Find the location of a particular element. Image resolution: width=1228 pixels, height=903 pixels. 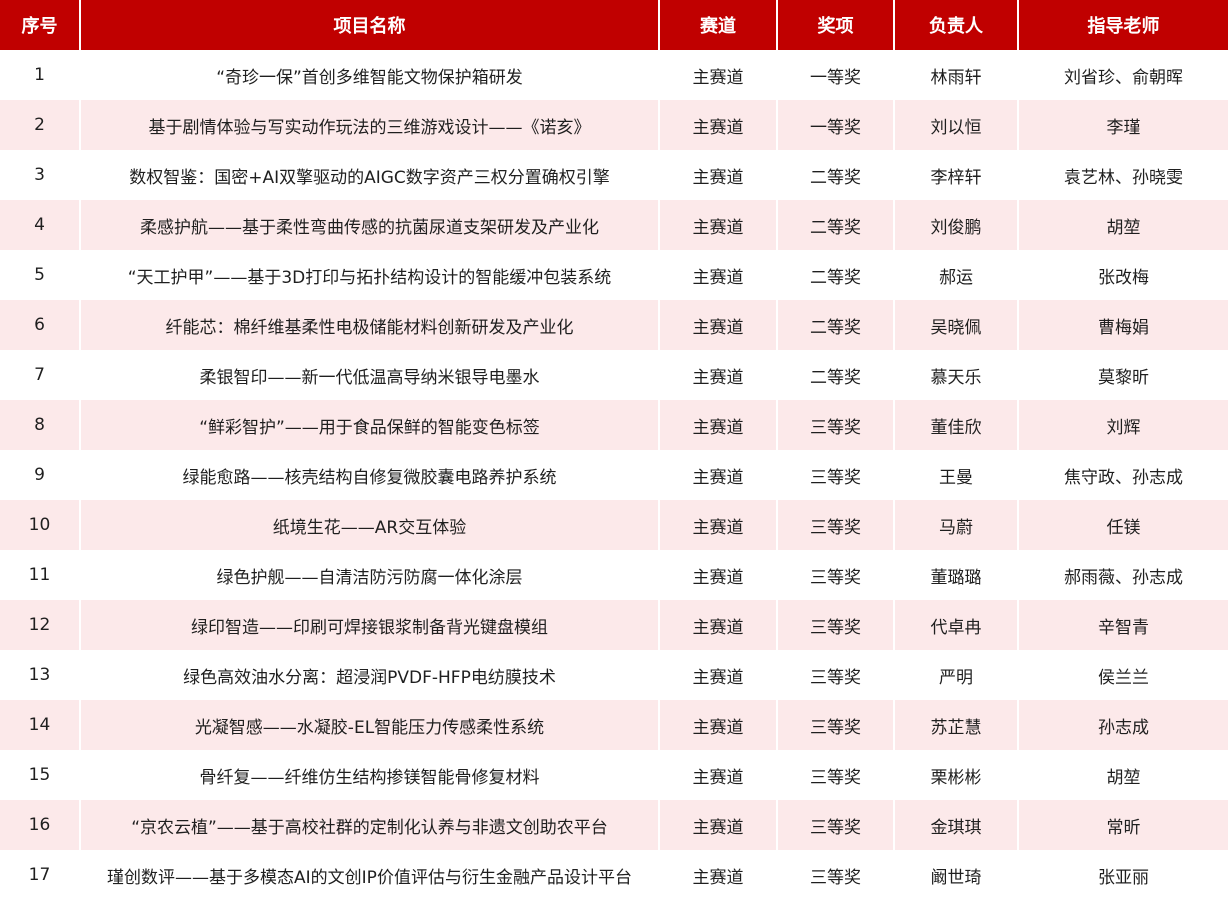

cell-leader: 严明 is located at coordinates (956, 675).